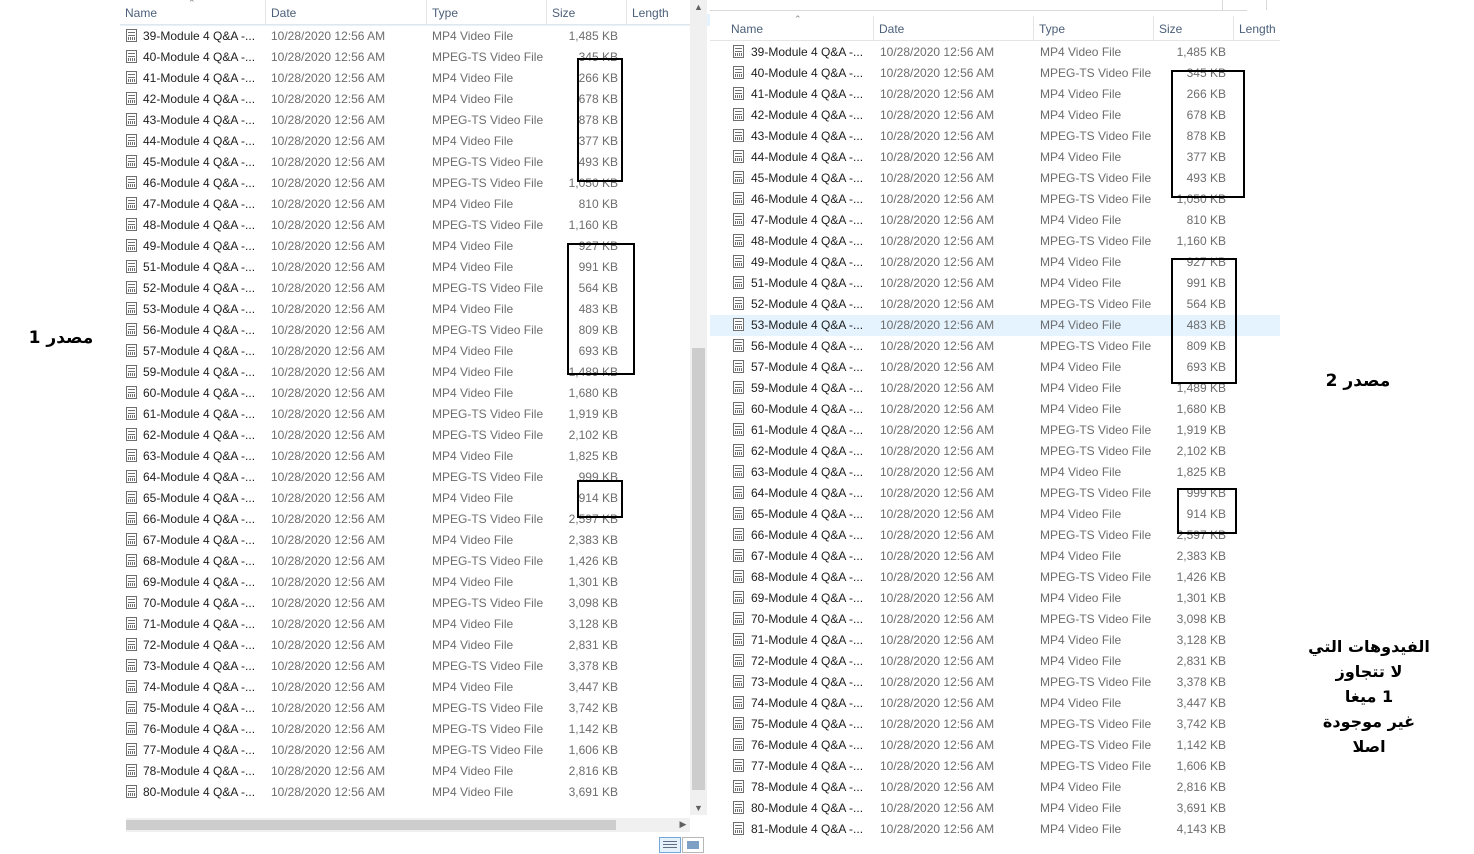 This screenshot has width=1474, height=854. Describe the element at coordinates (1201, 598) in the screenshot. I see `file-size: 1,301 KB` at that location.